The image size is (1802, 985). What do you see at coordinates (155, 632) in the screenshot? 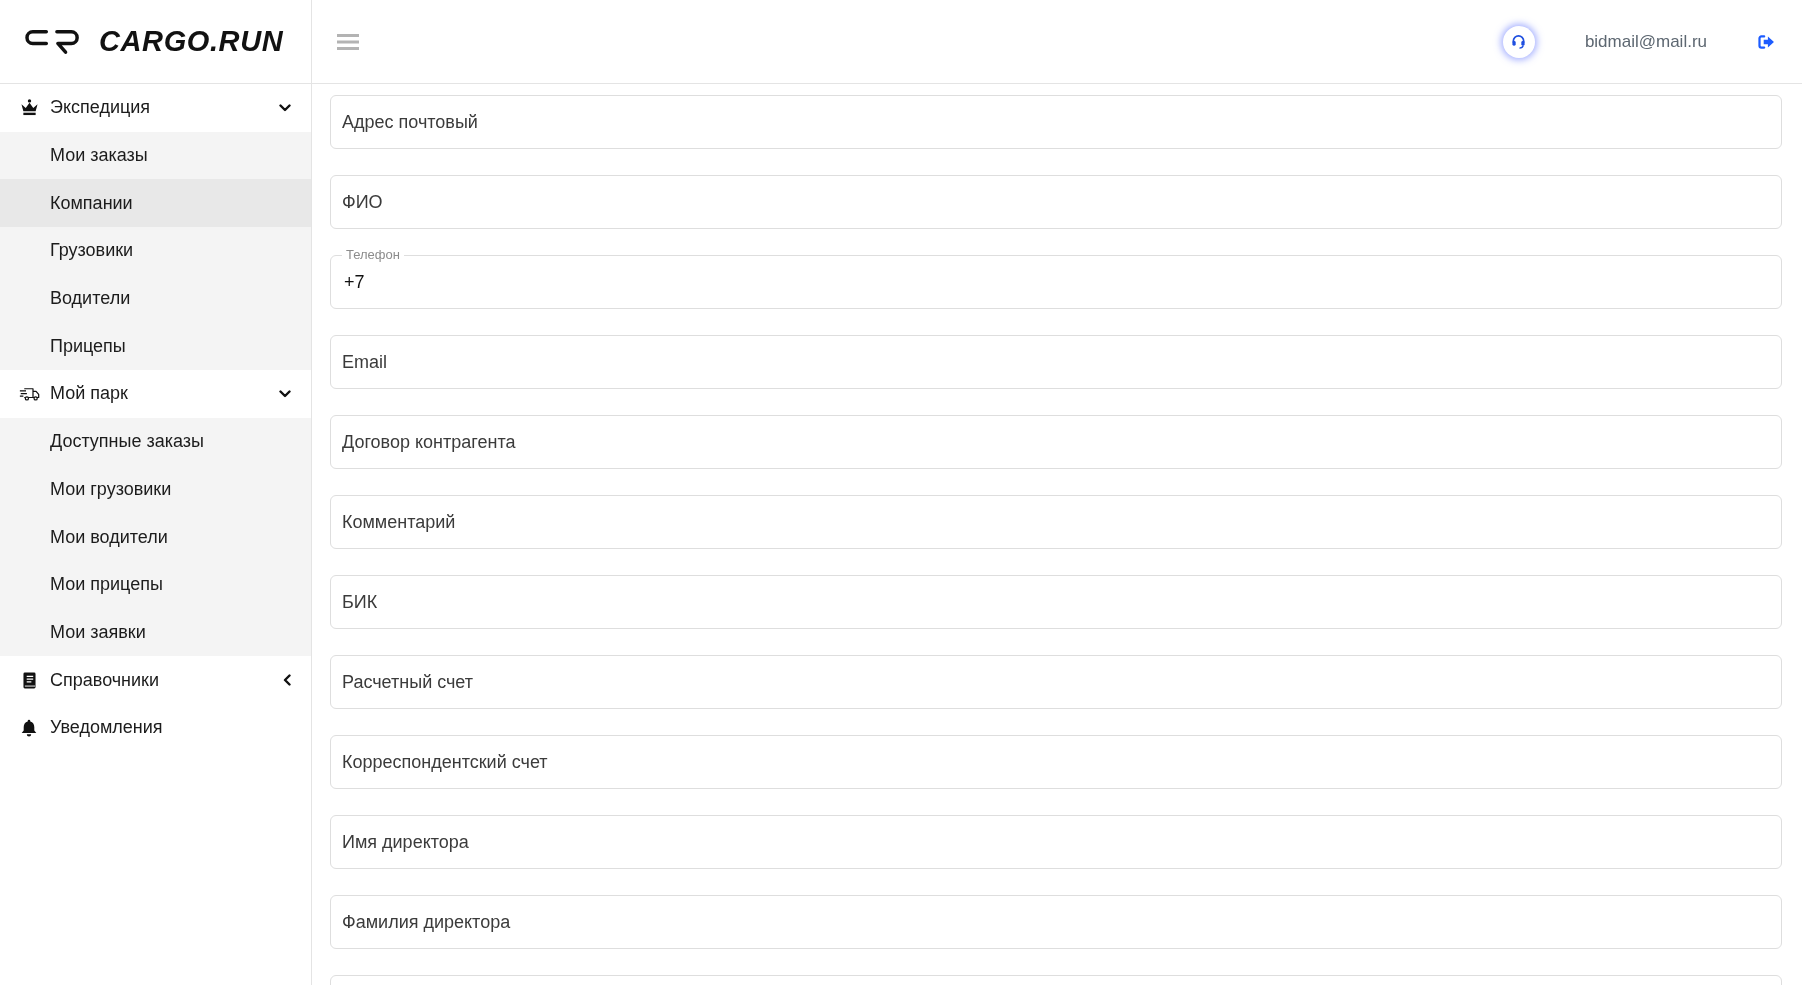
I see `nav-item: Мои заявки` at bounding box center [155, 632].